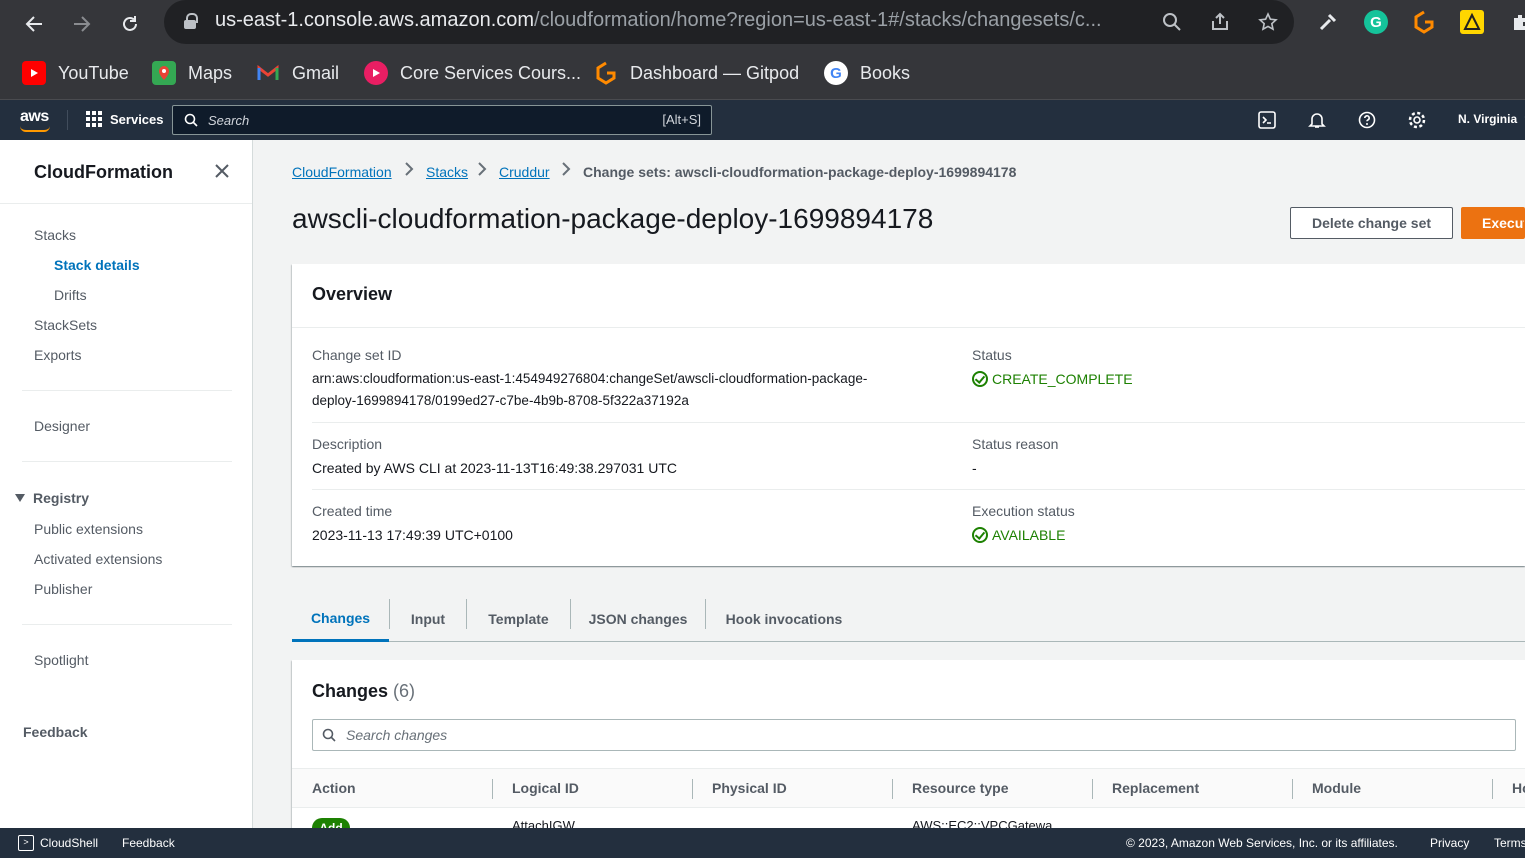 This screenshot has width=1525, height=858. Describe the element at coordinates (364, 691) in the screenshot. I see `changes-header: Changes (6)` at that location.